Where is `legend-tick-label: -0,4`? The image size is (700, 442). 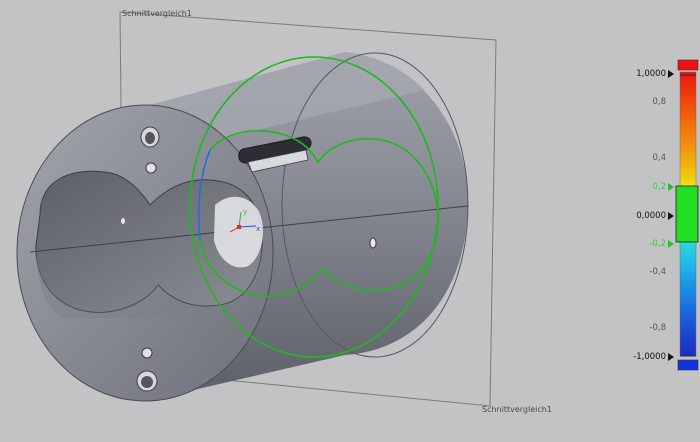 legend-tick-label: -0,4 is located at coordinates (657, 272).